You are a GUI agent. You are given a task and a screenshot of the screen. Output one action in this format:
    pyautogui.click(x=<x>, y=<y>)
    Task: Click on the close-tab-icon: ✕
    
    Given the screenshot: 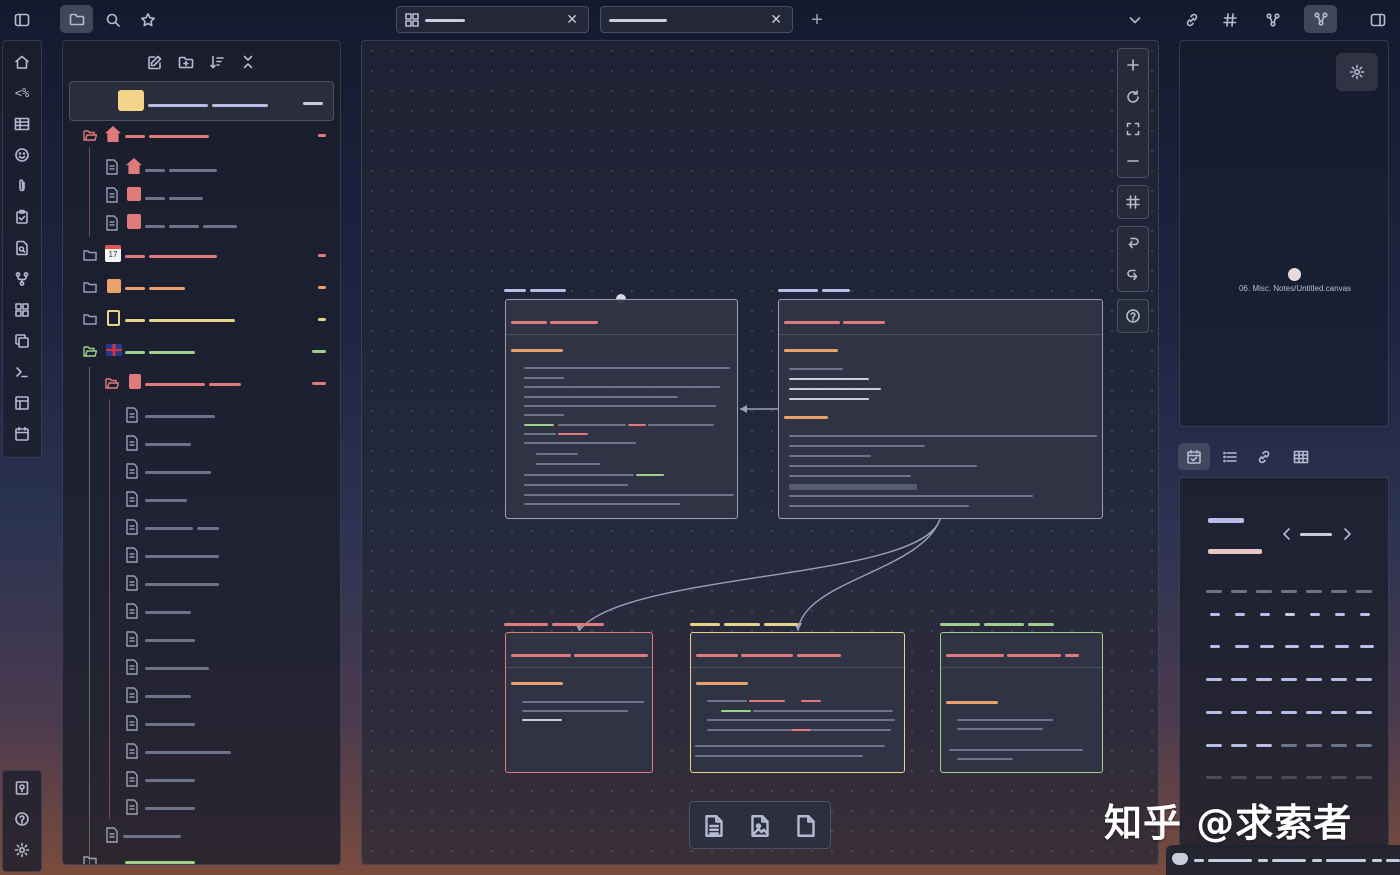 What is the action you would take?
    pyautogui.click(x=572, y=19)
    